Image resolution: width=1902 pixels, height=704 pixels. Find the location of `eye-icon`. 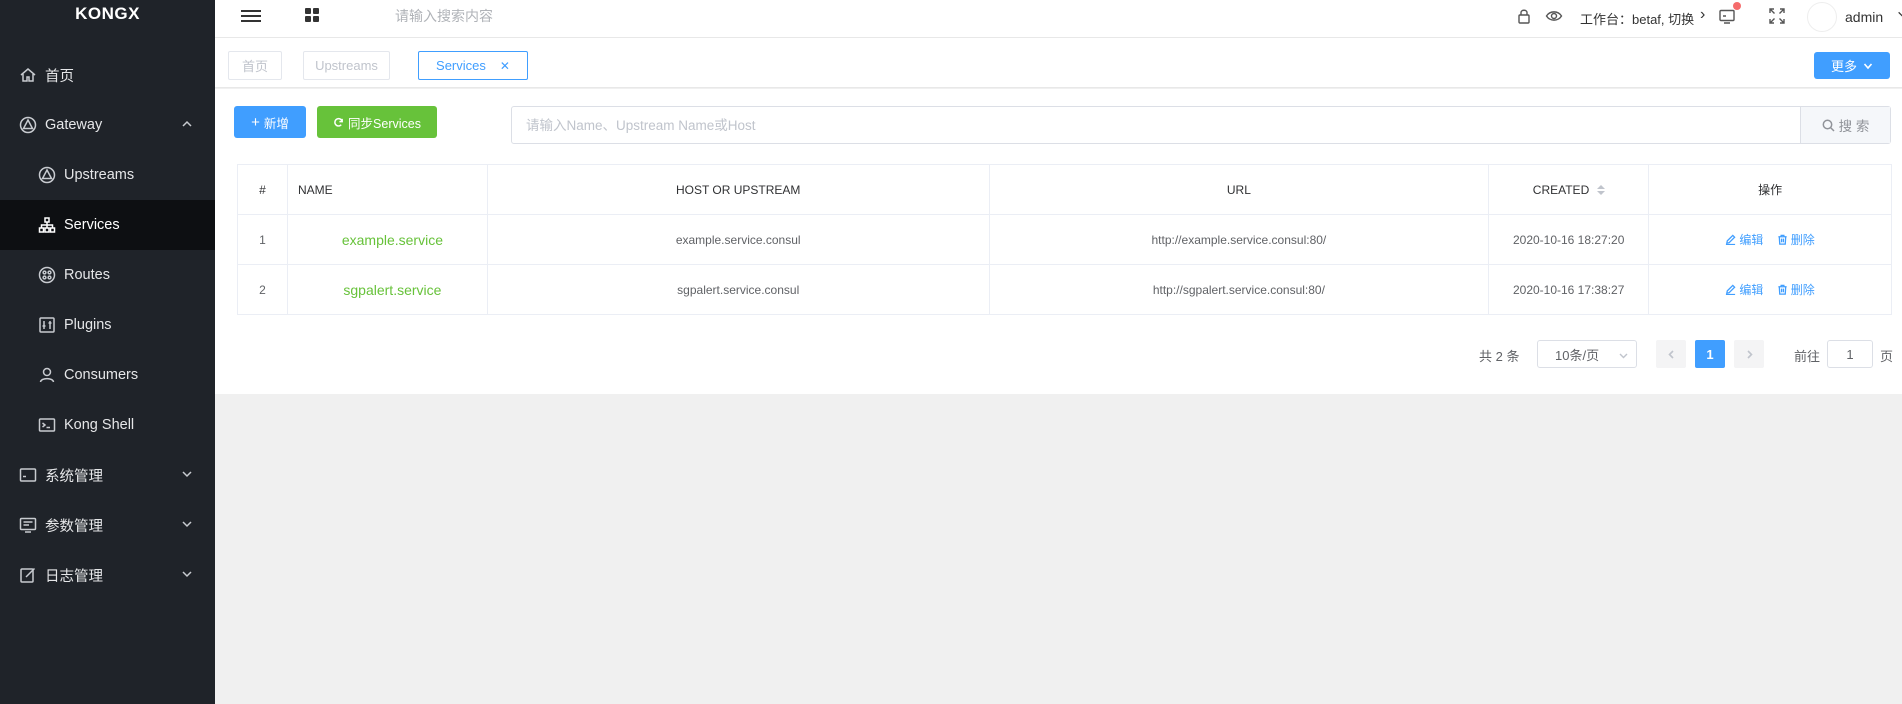

eye-icon is located at coordinates (1554, 16).